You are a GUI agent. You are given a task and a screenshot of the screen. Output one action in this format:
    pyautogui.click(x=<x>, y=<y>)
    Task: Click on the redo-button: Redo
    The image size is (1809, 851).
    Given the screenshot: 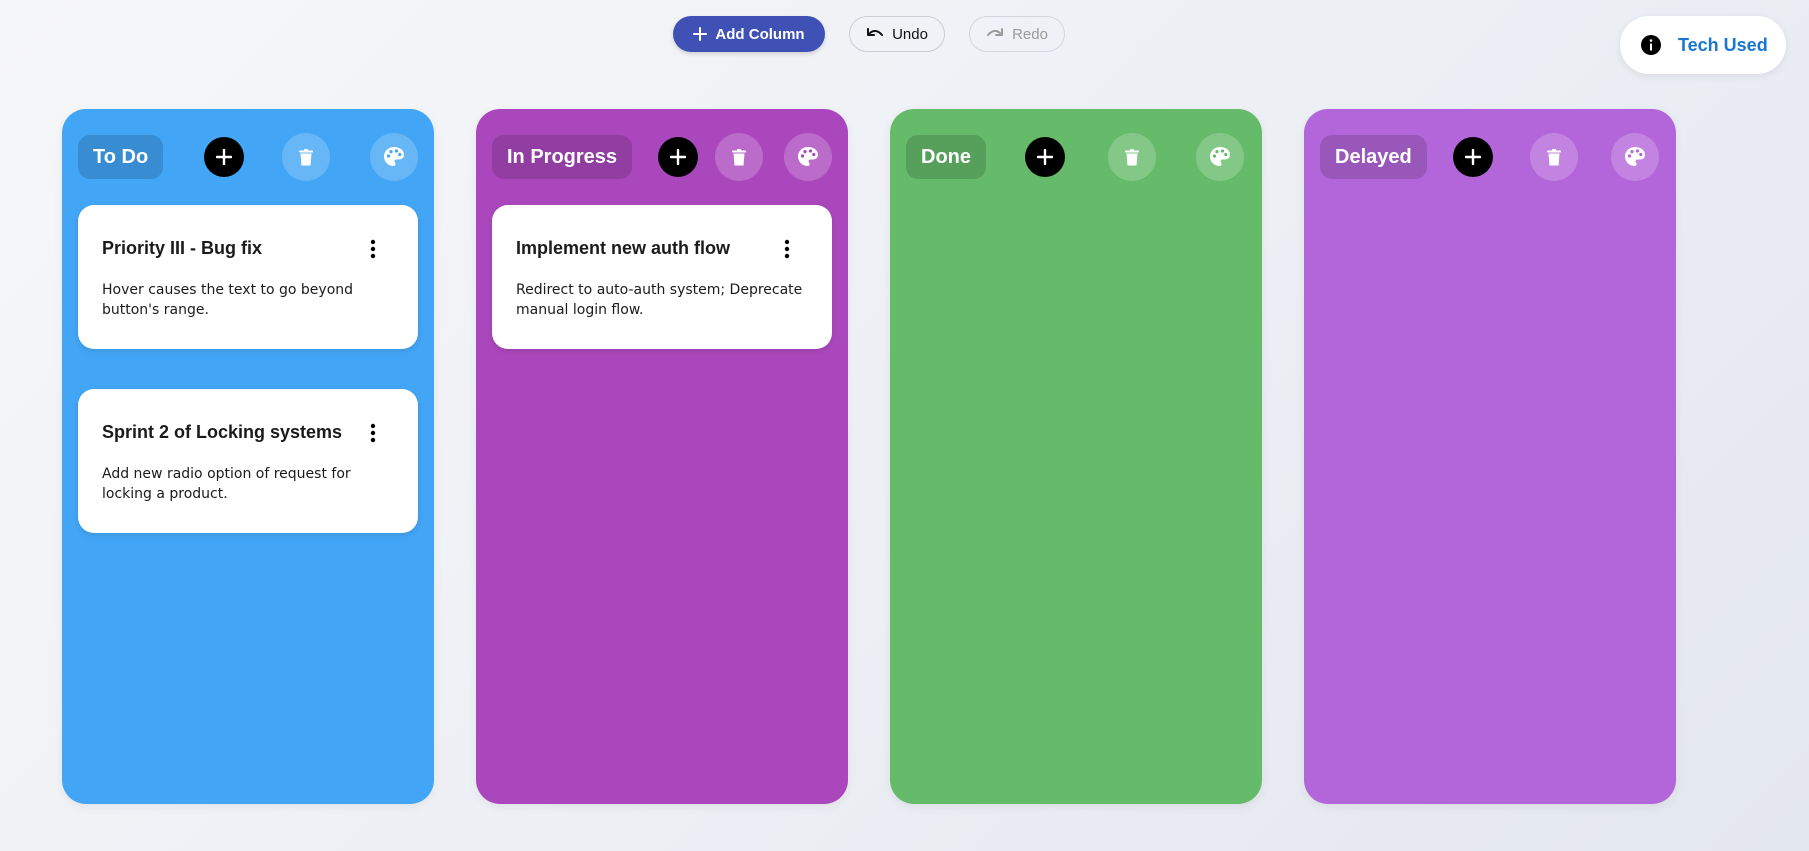 What is the action you would take?
    pyautogui.click(x=1017, y=34)
    